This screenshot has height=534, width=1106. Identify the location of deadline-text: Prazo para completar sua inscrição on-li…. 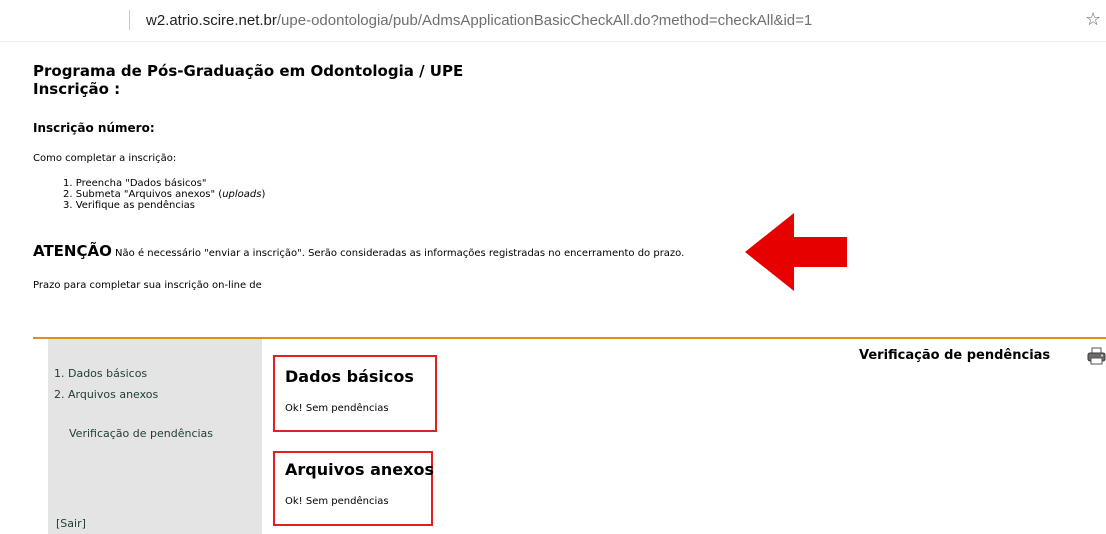
(147, 285).